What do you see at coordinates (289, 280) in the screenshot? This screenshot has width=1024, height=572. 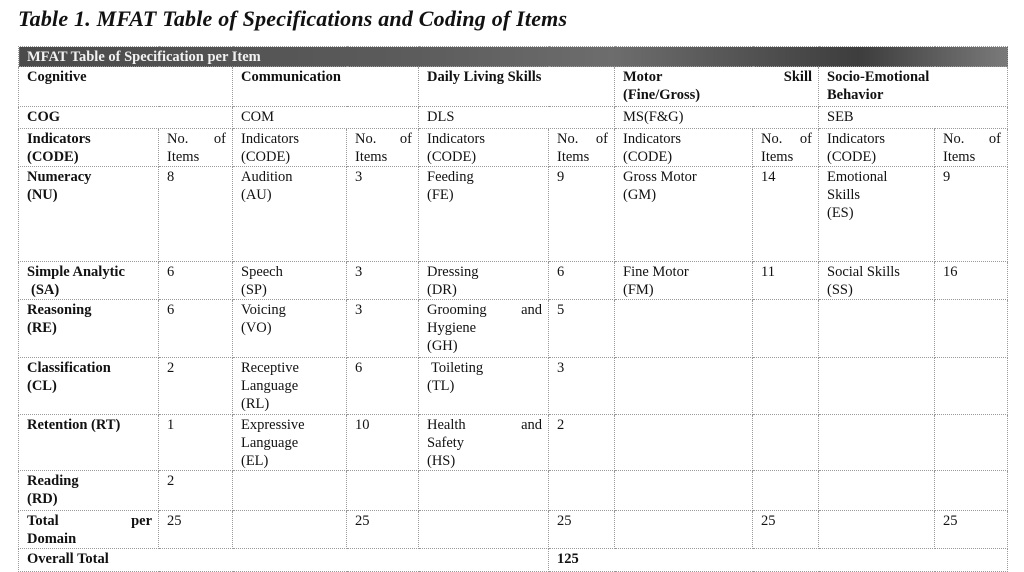 I see `indicator-cell: Speech (SP)` at bounding box center [289, 280].